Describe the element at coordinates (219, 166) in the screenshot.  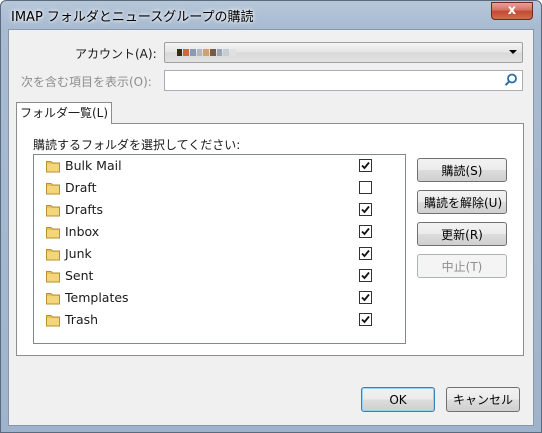
I see `list-item: Bulk Mail` at that location.